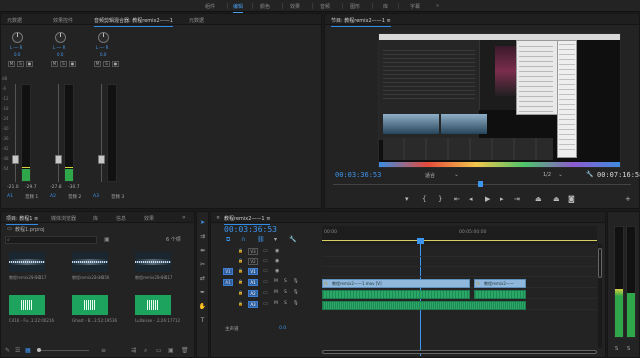 The image size is (640, 358). What do you see at coordinates (430, 175) in the screenshot?
I see `fit-dropdown: 适合` at bounding box center [430, 175].